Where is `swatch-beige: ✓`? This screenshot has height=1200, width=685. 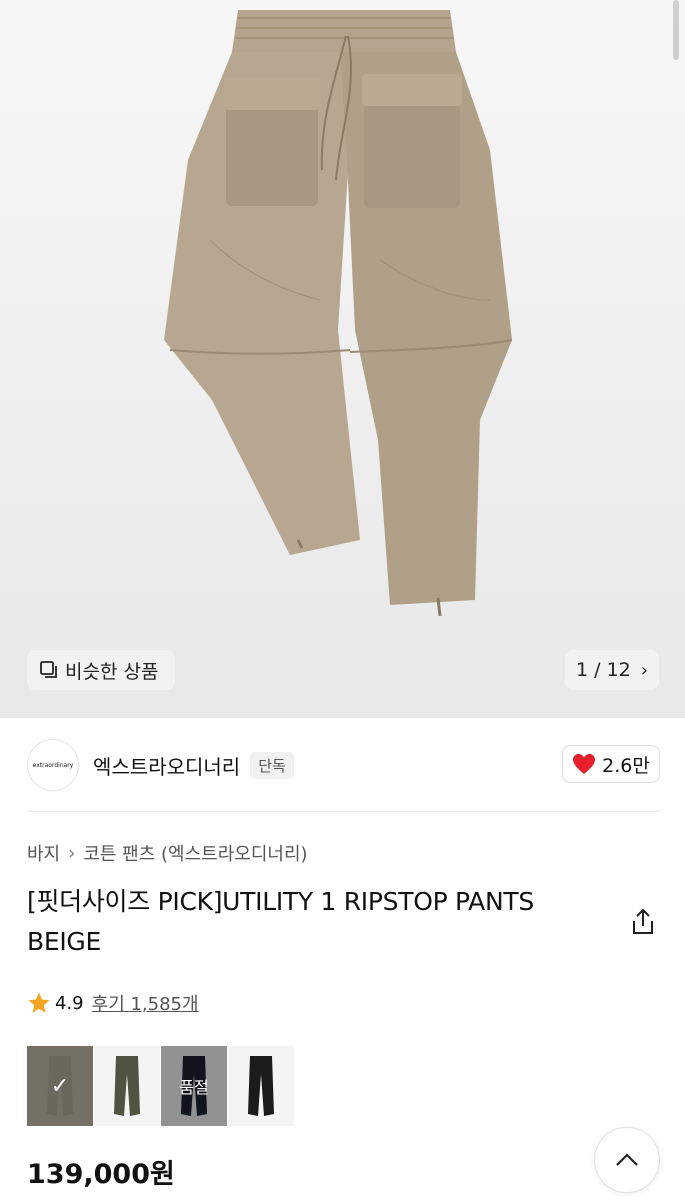
swatch-beige: ✓ is located at coordinates (60, 1086).